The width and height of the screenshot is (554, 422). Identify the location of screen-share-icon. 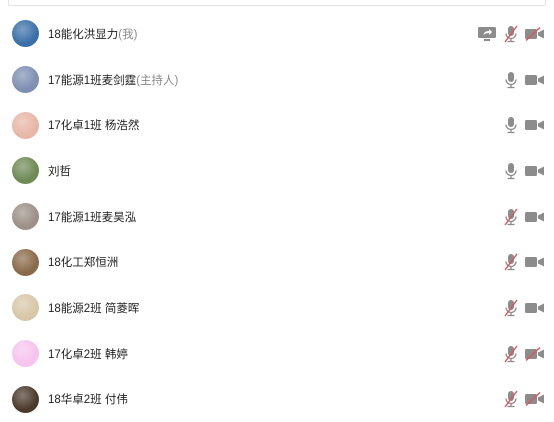
(487, 34).